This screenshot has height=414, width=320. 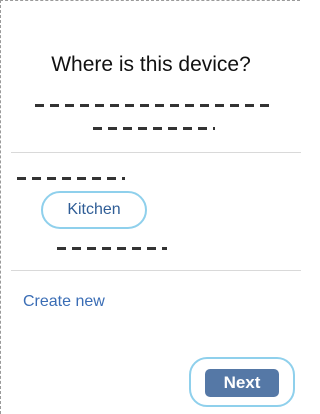 I want to click on room-section-placeholder, so click(x=112, y=248).